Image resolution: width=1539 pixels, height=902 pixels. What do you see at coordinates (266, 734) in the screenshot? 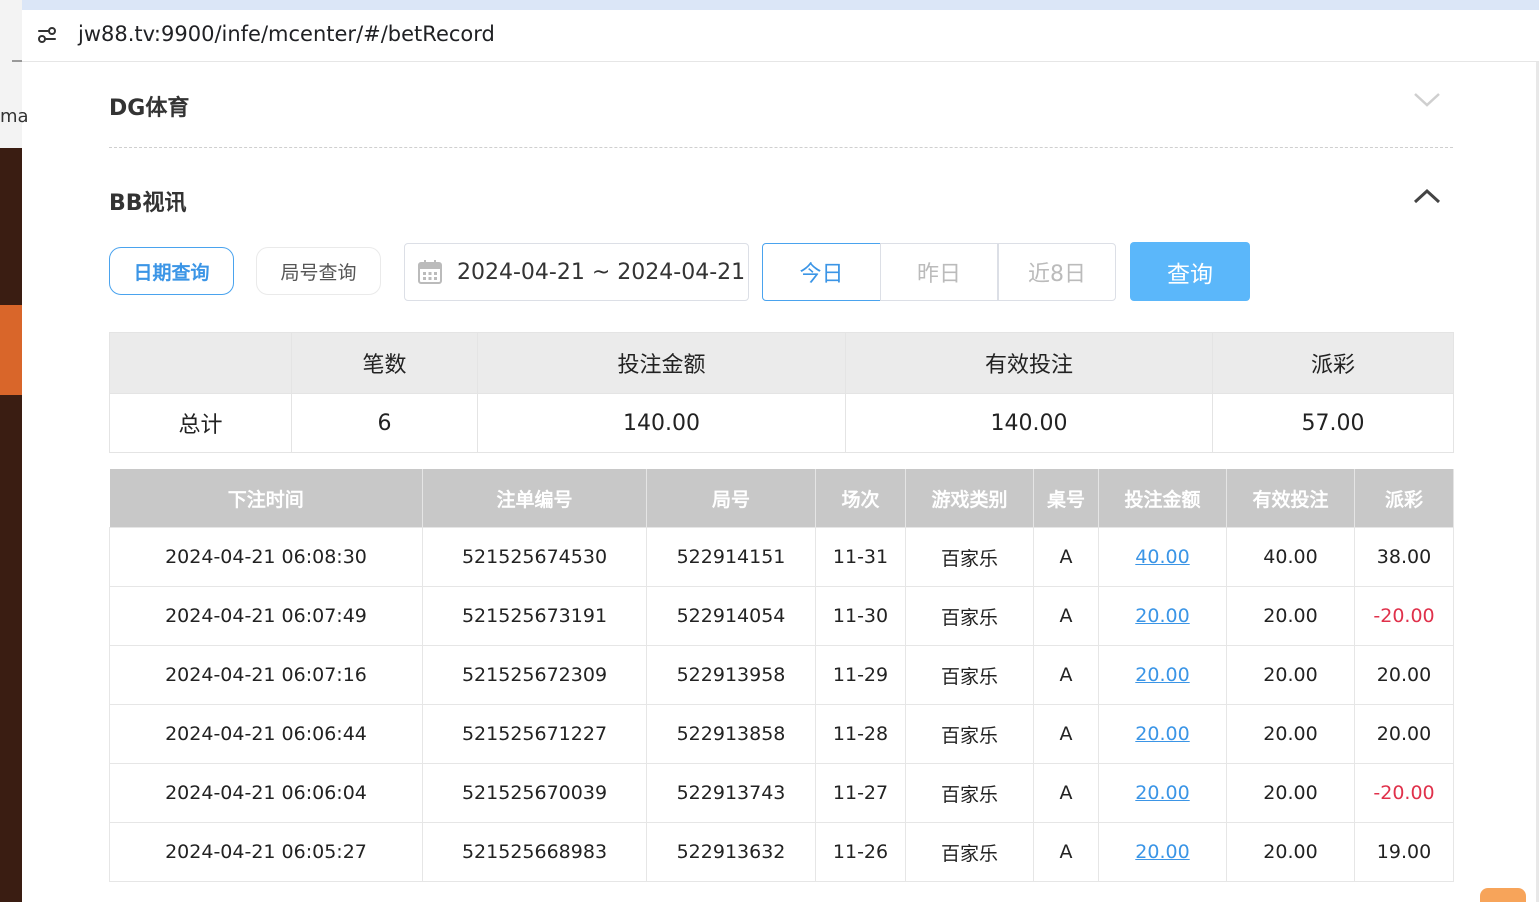
I see `bet-time-cell: 2024-04-21 06:06:44` at bounding box center [266, 734].